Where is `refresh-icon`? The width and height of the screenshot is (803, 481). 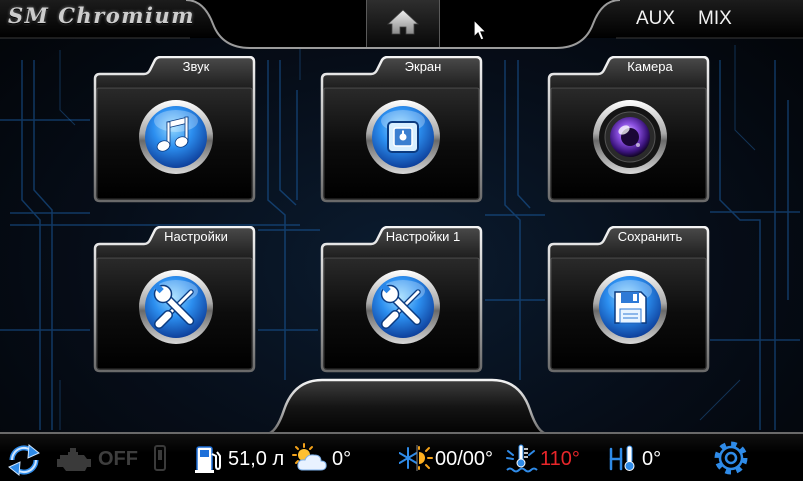
refresh-icon is located at coordinates (24, 460).